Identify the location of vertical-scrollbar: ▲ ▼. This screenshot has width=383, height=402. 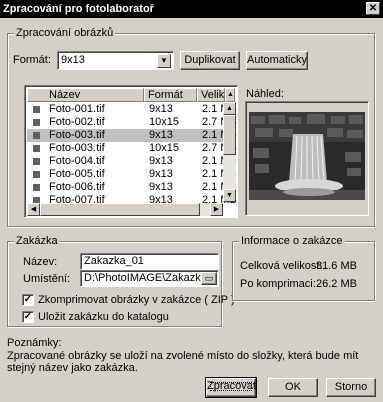
(229, 152).